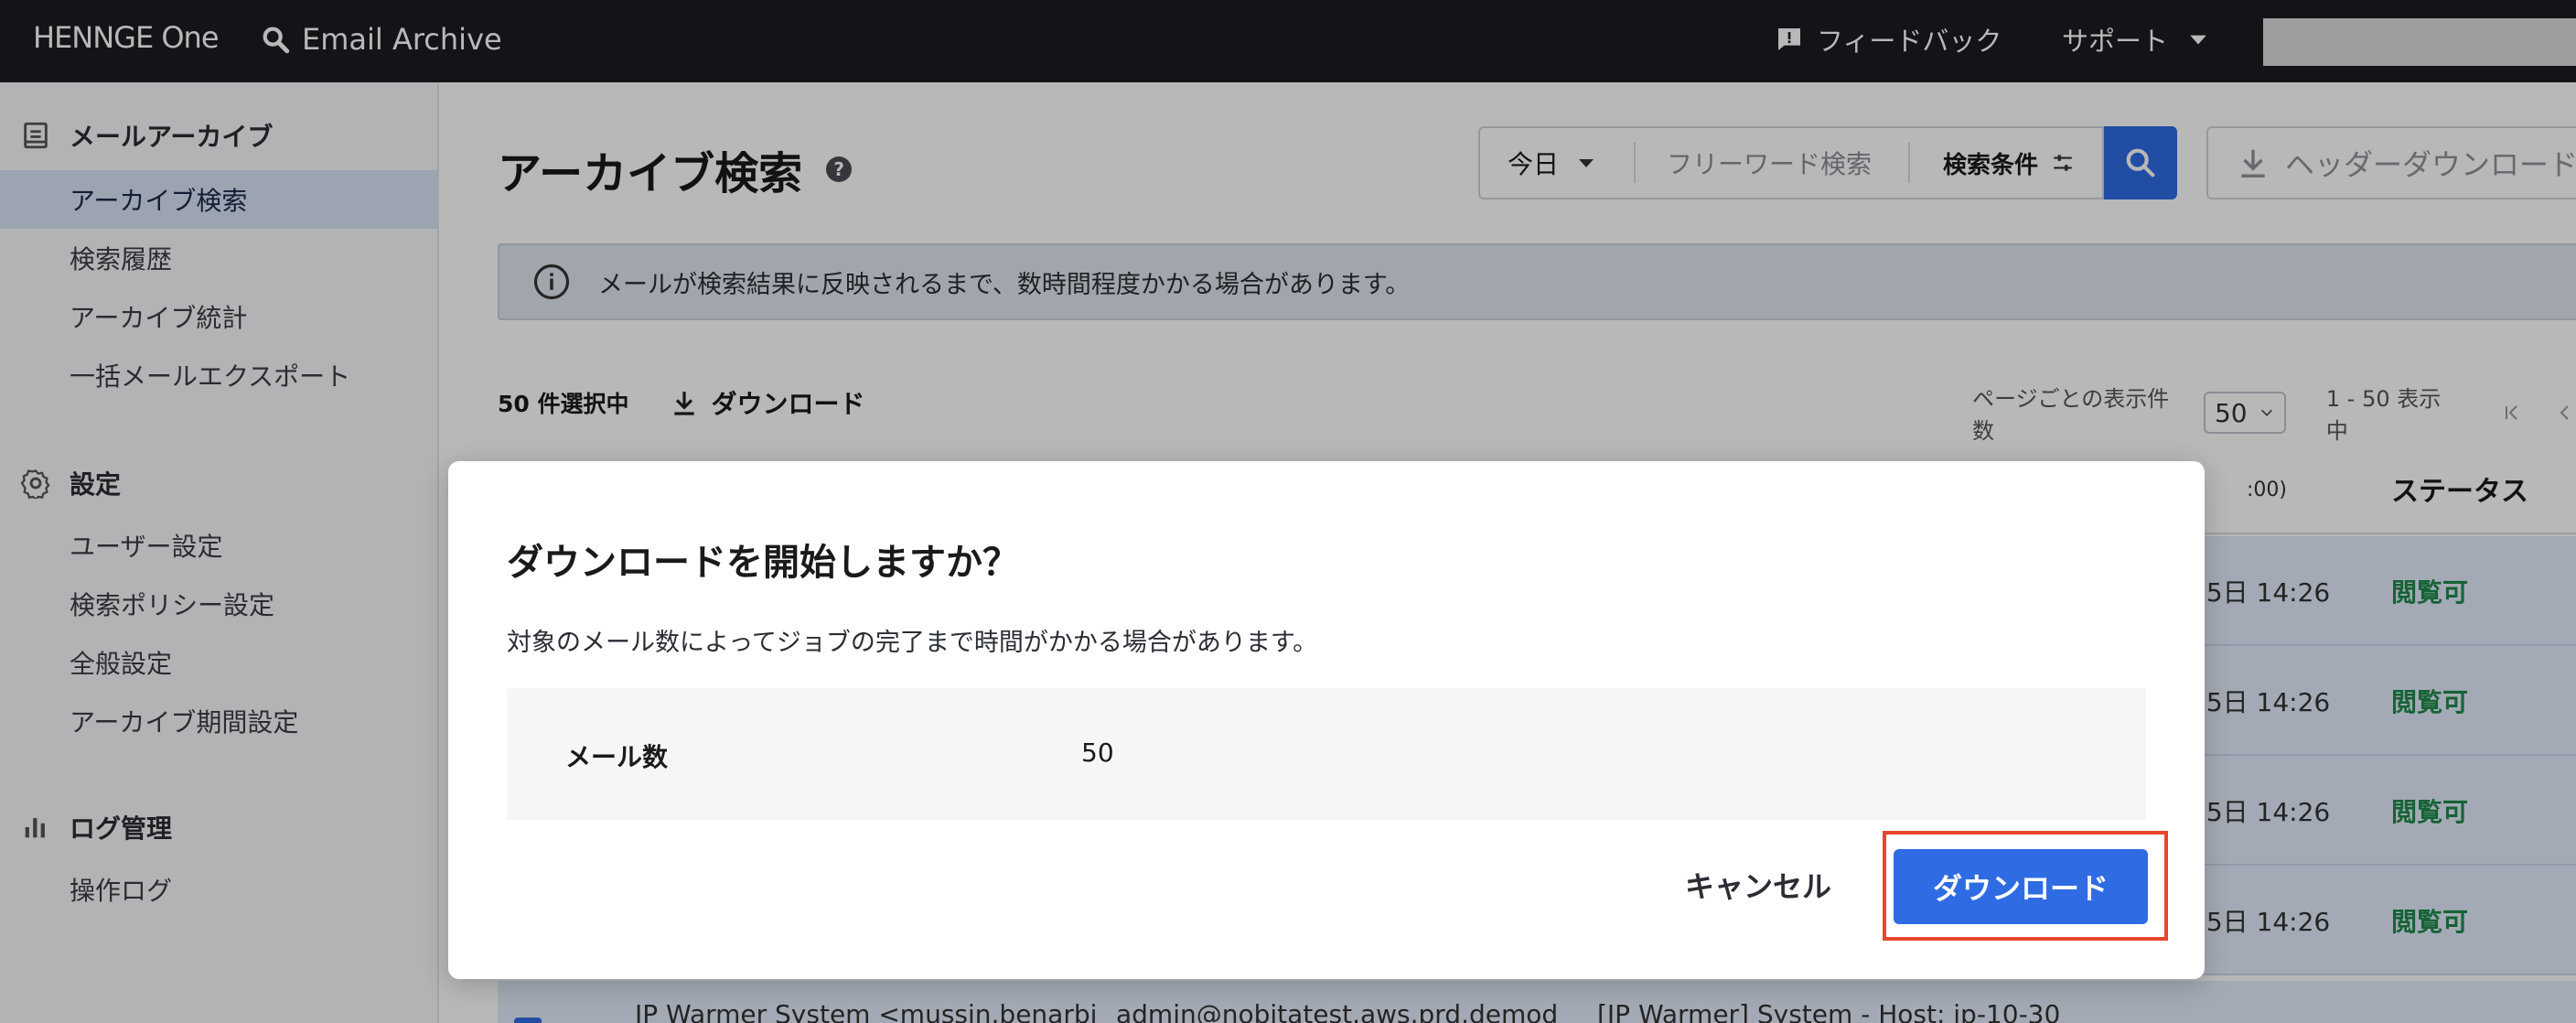 This screenshot has height=1023, width=2576. I want to click on mail-count-label: メール数, so click(617, 757).